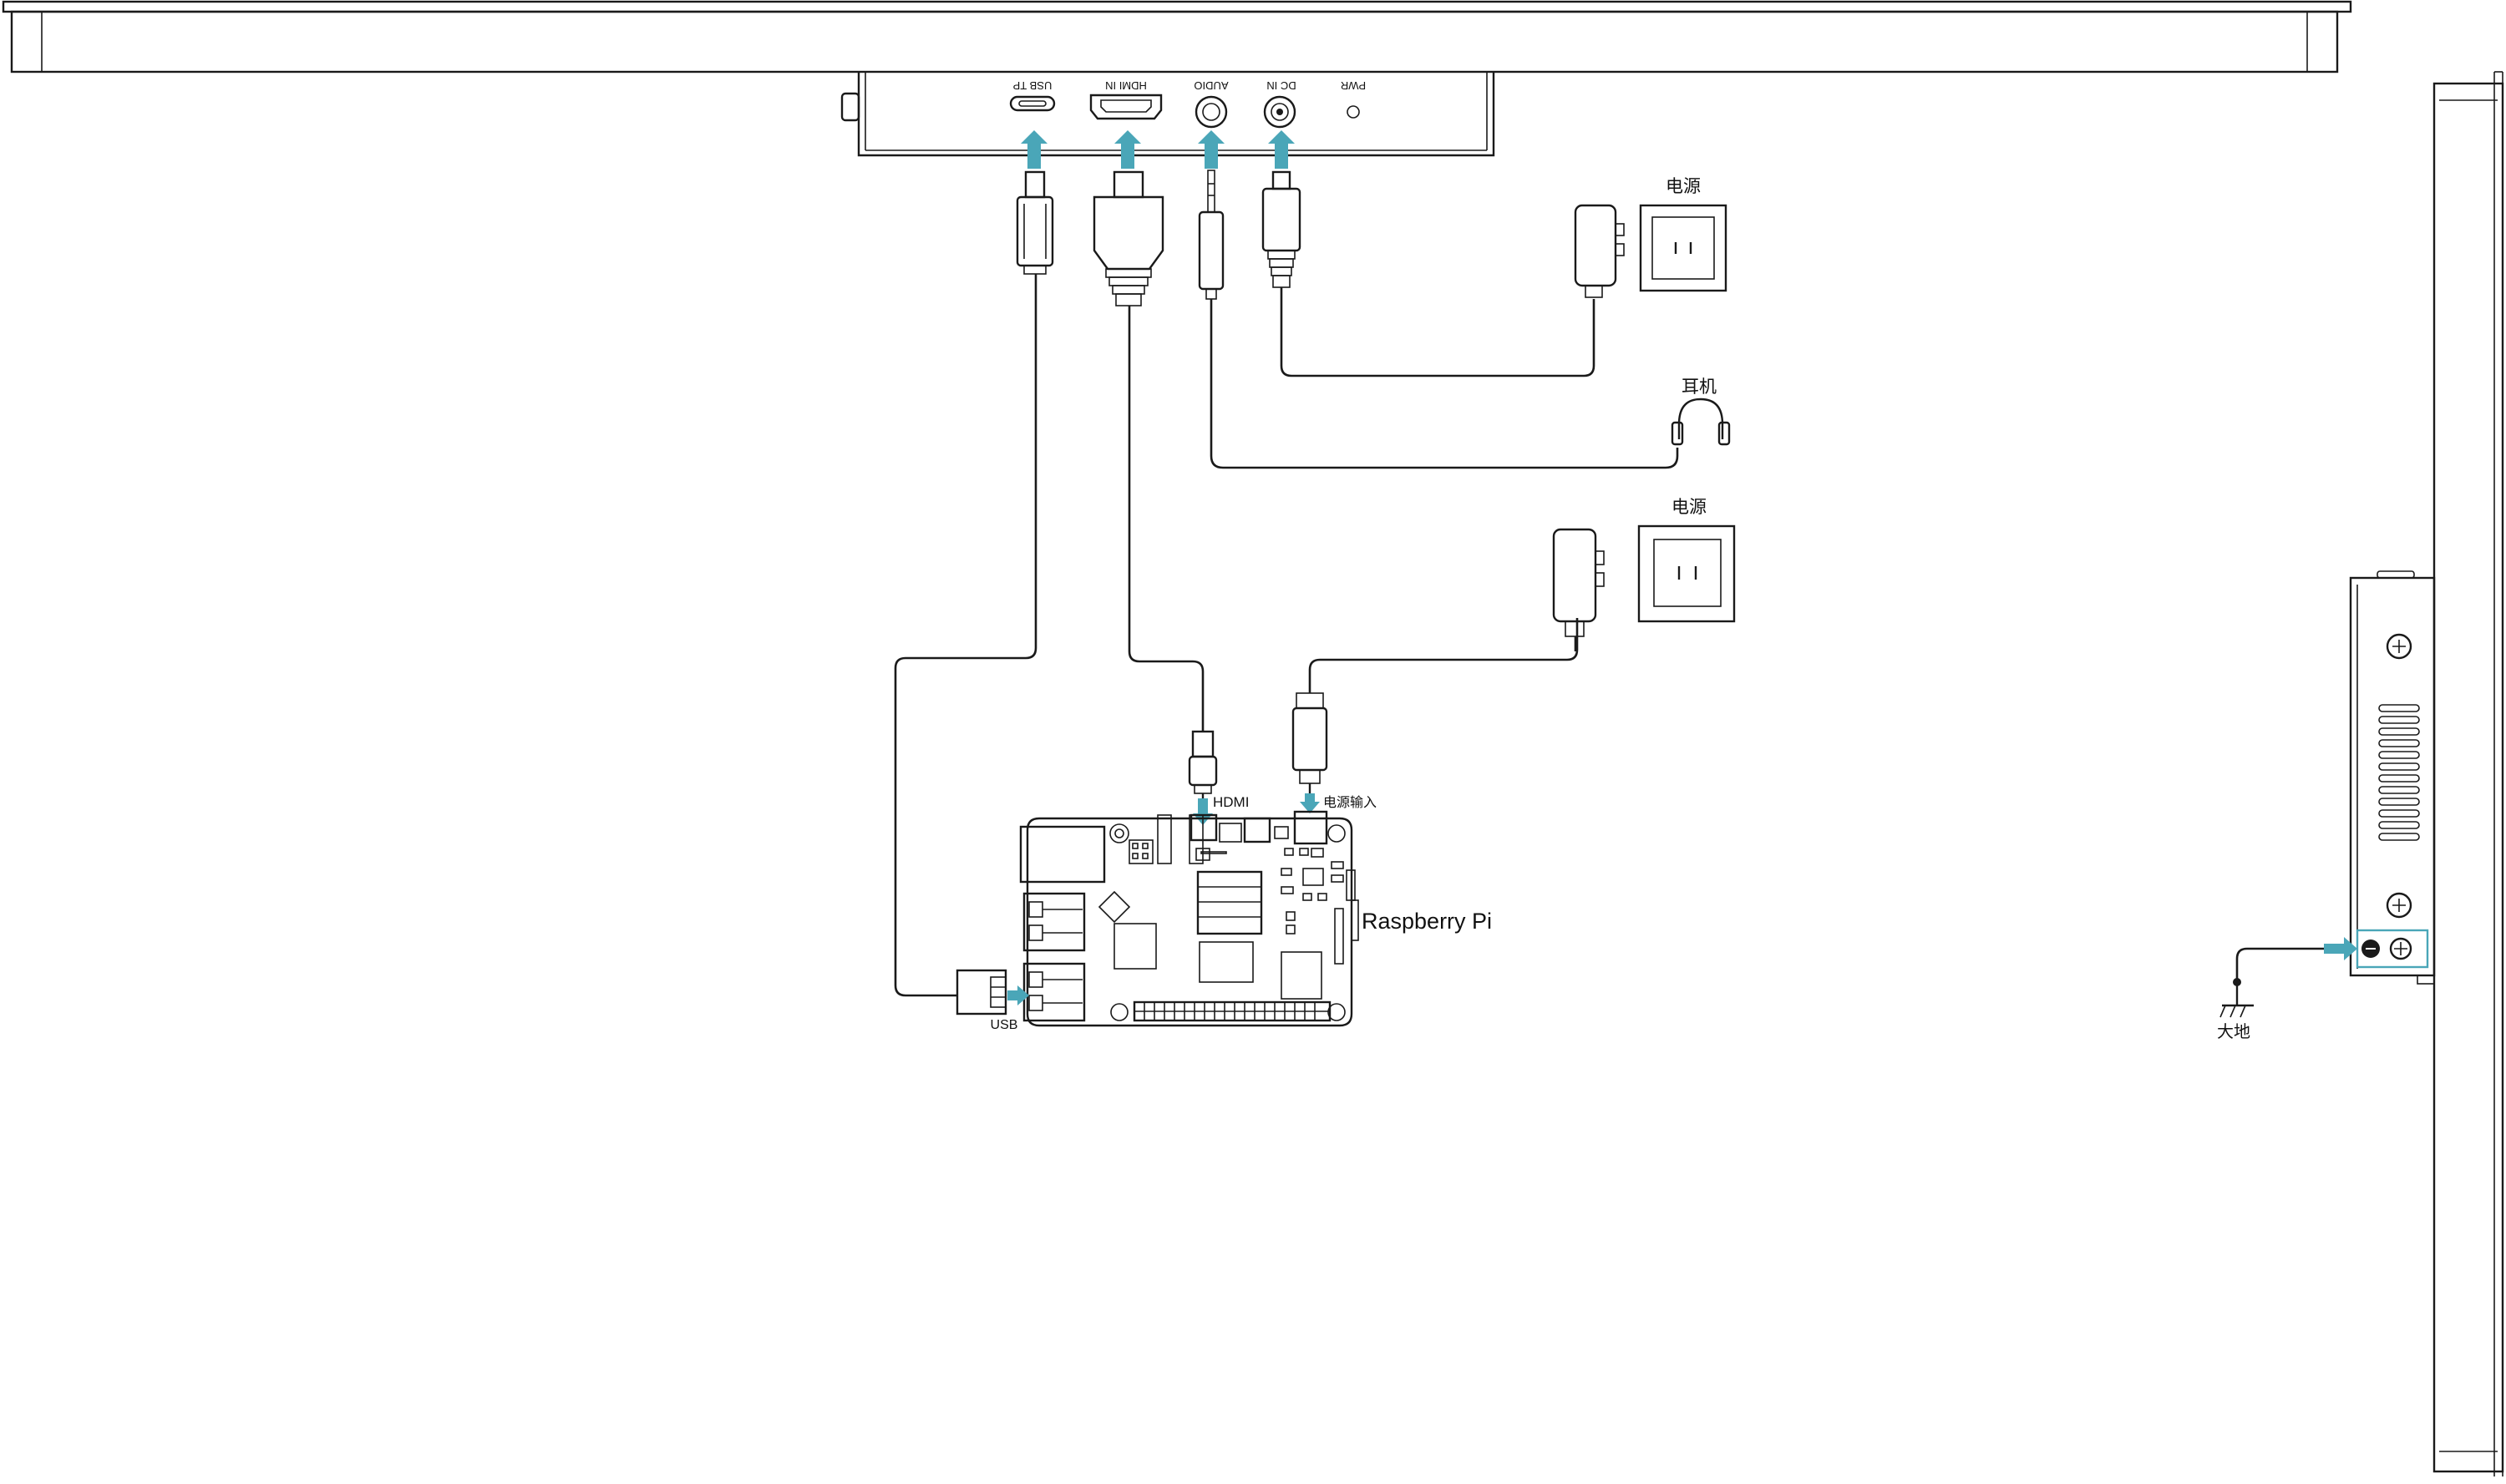 The width and height of the screenshot is (2506, 1484). What do you see at coordinates (1701, 422) in the screenshot?
I see `headphones-icon` at bounding box center [1701, 422].